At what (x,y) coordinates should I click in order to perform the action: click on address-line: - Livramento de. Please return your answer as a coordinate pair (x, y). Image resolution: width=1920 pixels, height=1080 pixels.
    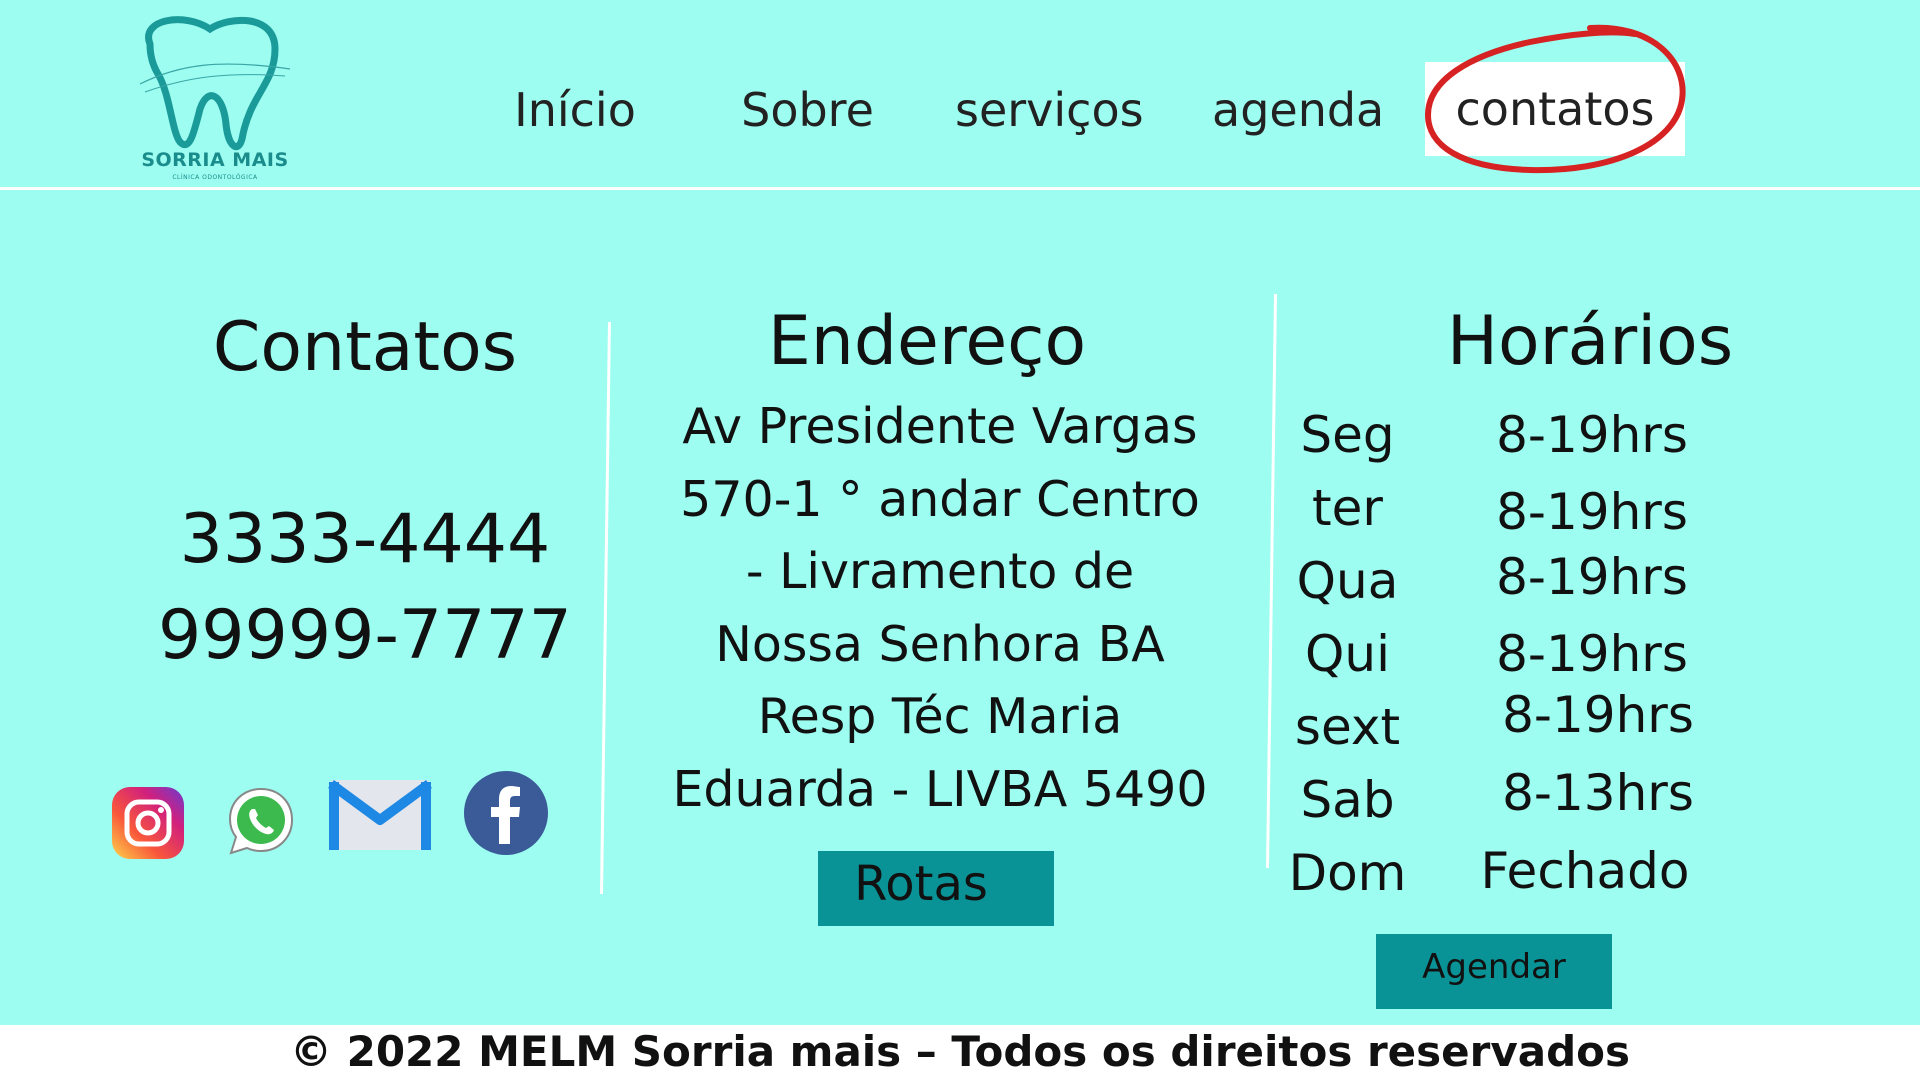
    Looking at the image, I should click on (940, 571).